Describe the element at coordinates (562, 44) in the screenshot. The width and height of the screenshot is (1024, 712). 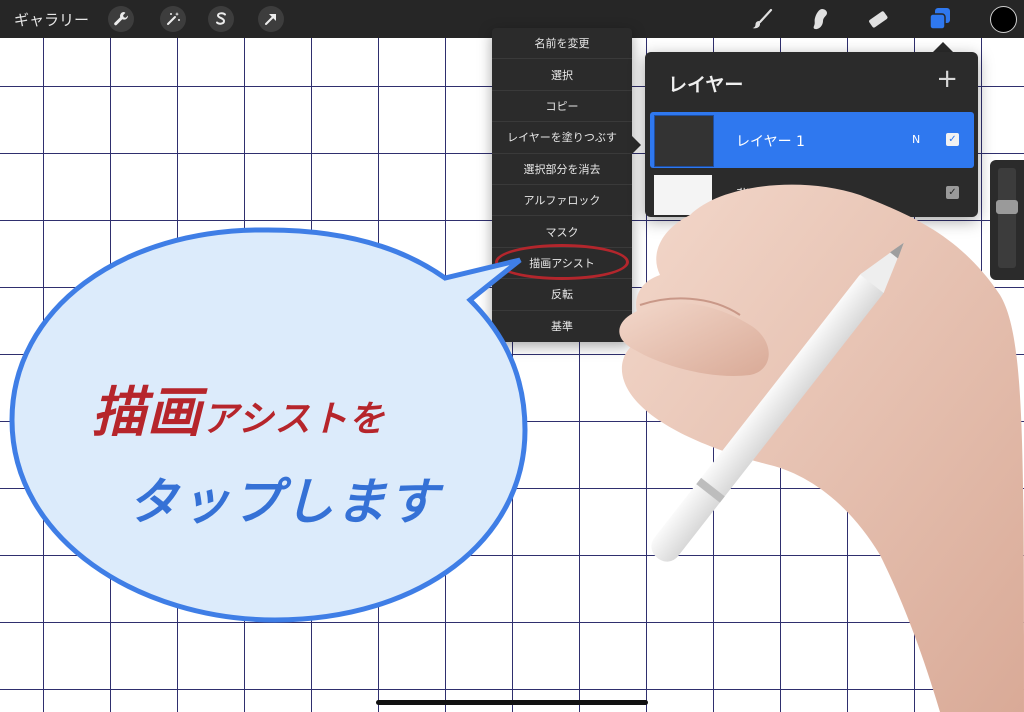
I see `menu-item-rename: 名前を変更` at that location.